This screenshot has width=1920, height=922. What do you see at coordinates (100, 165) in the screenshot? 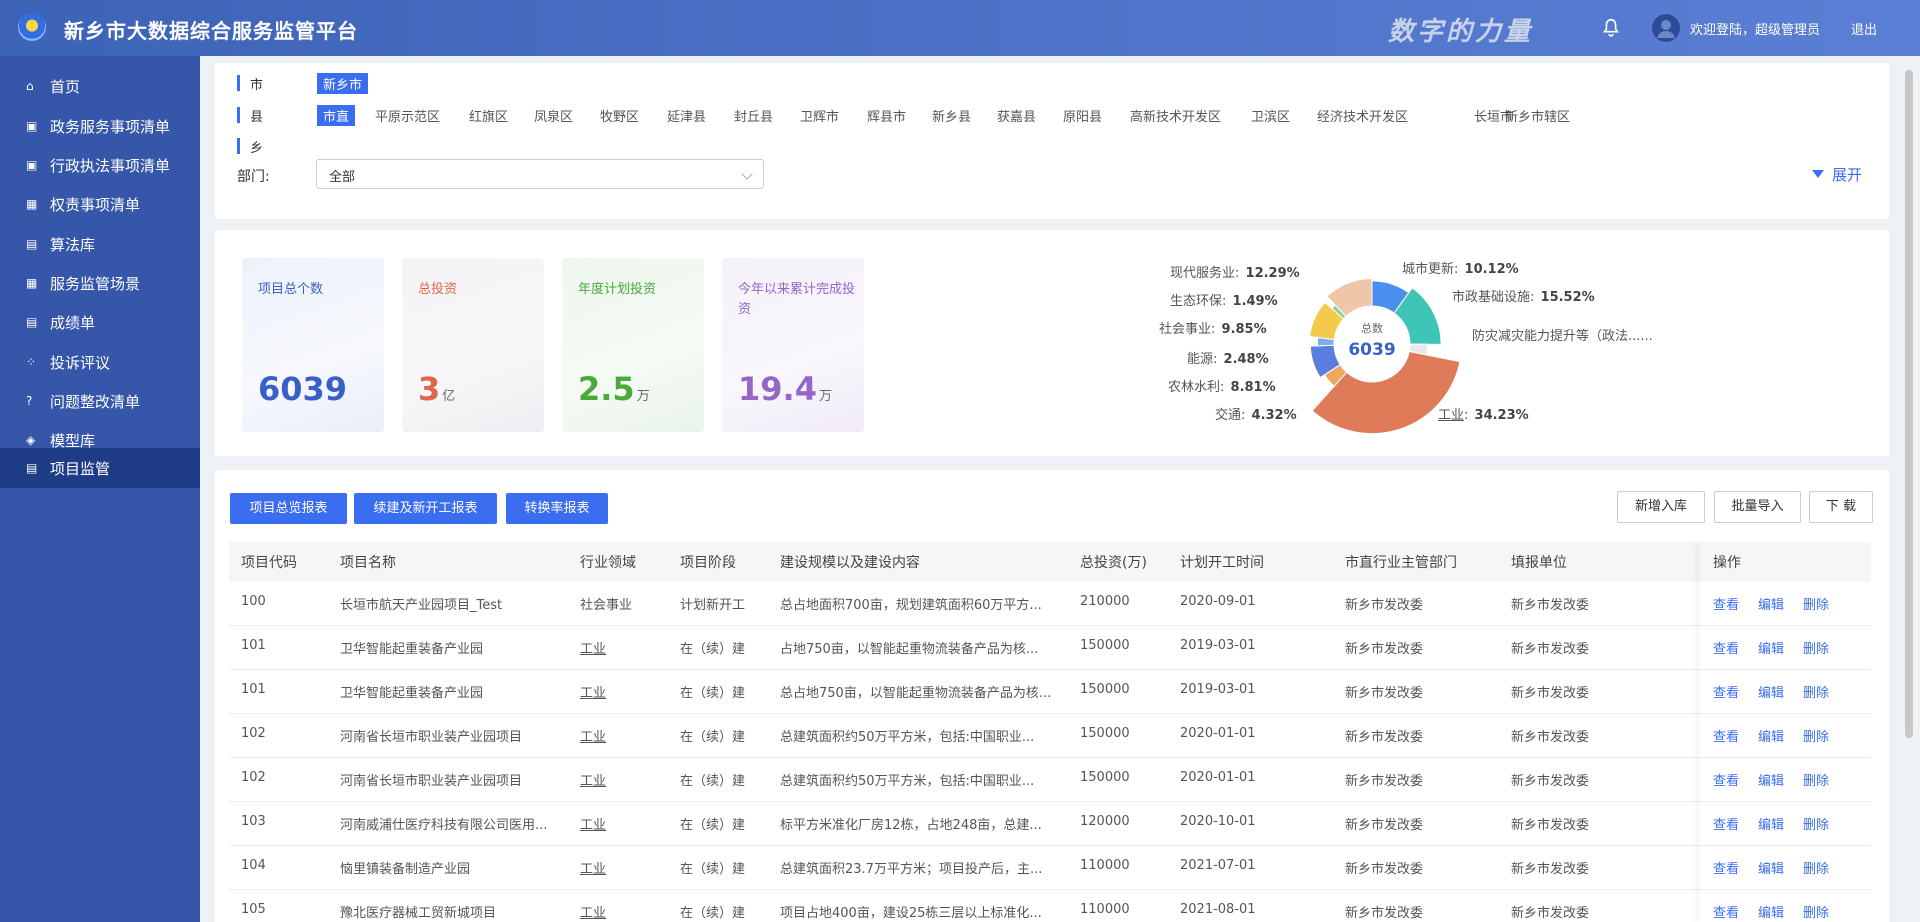
I see `sidebar-item-law-enforcement-list: ▣ 行政执法事项清单` at bounding box center [100, 165].